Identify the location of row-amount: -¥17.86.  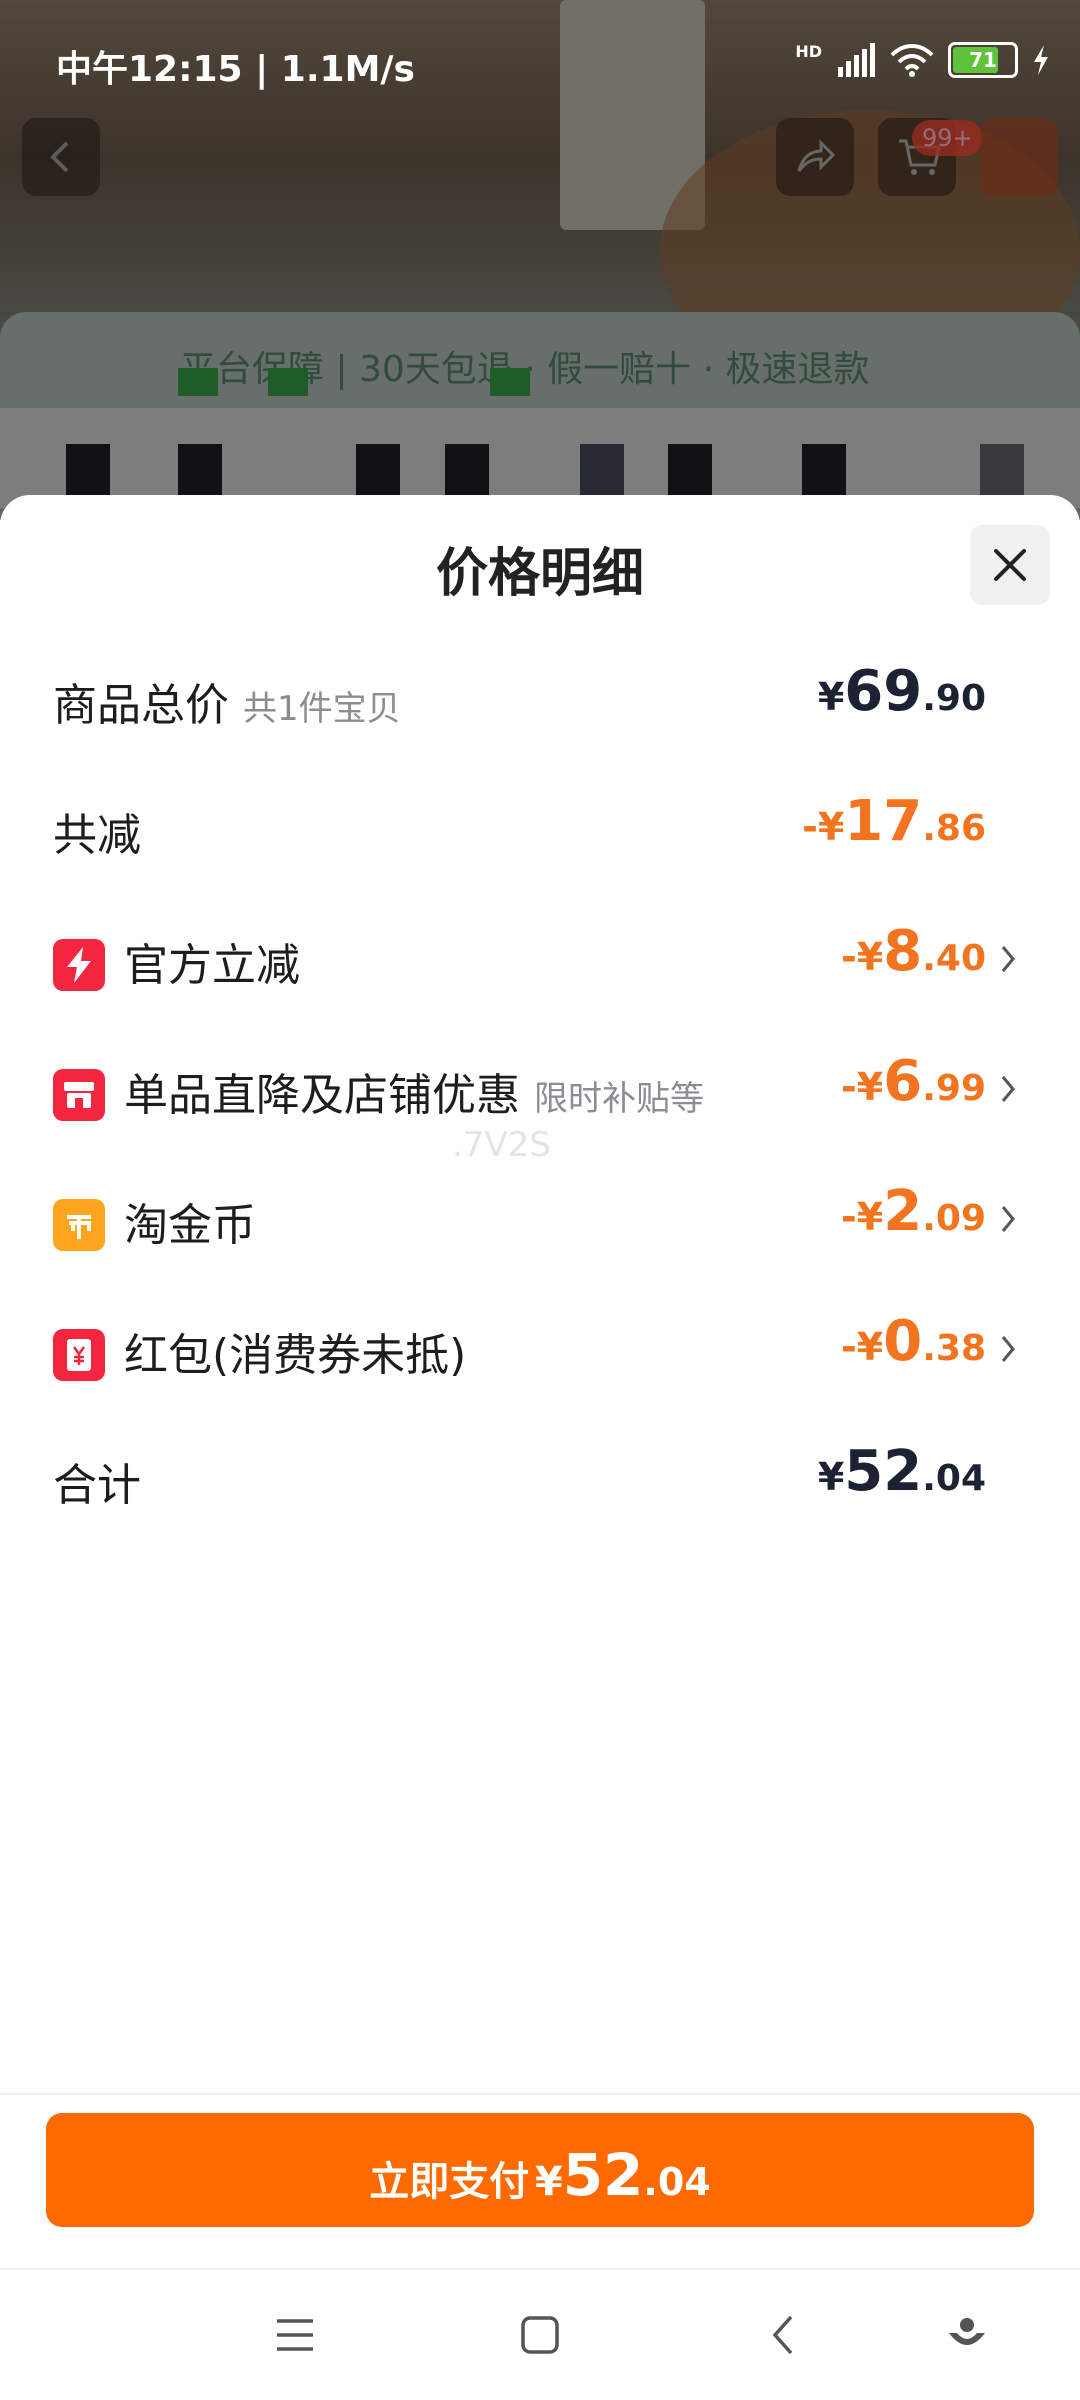
(894, 821).